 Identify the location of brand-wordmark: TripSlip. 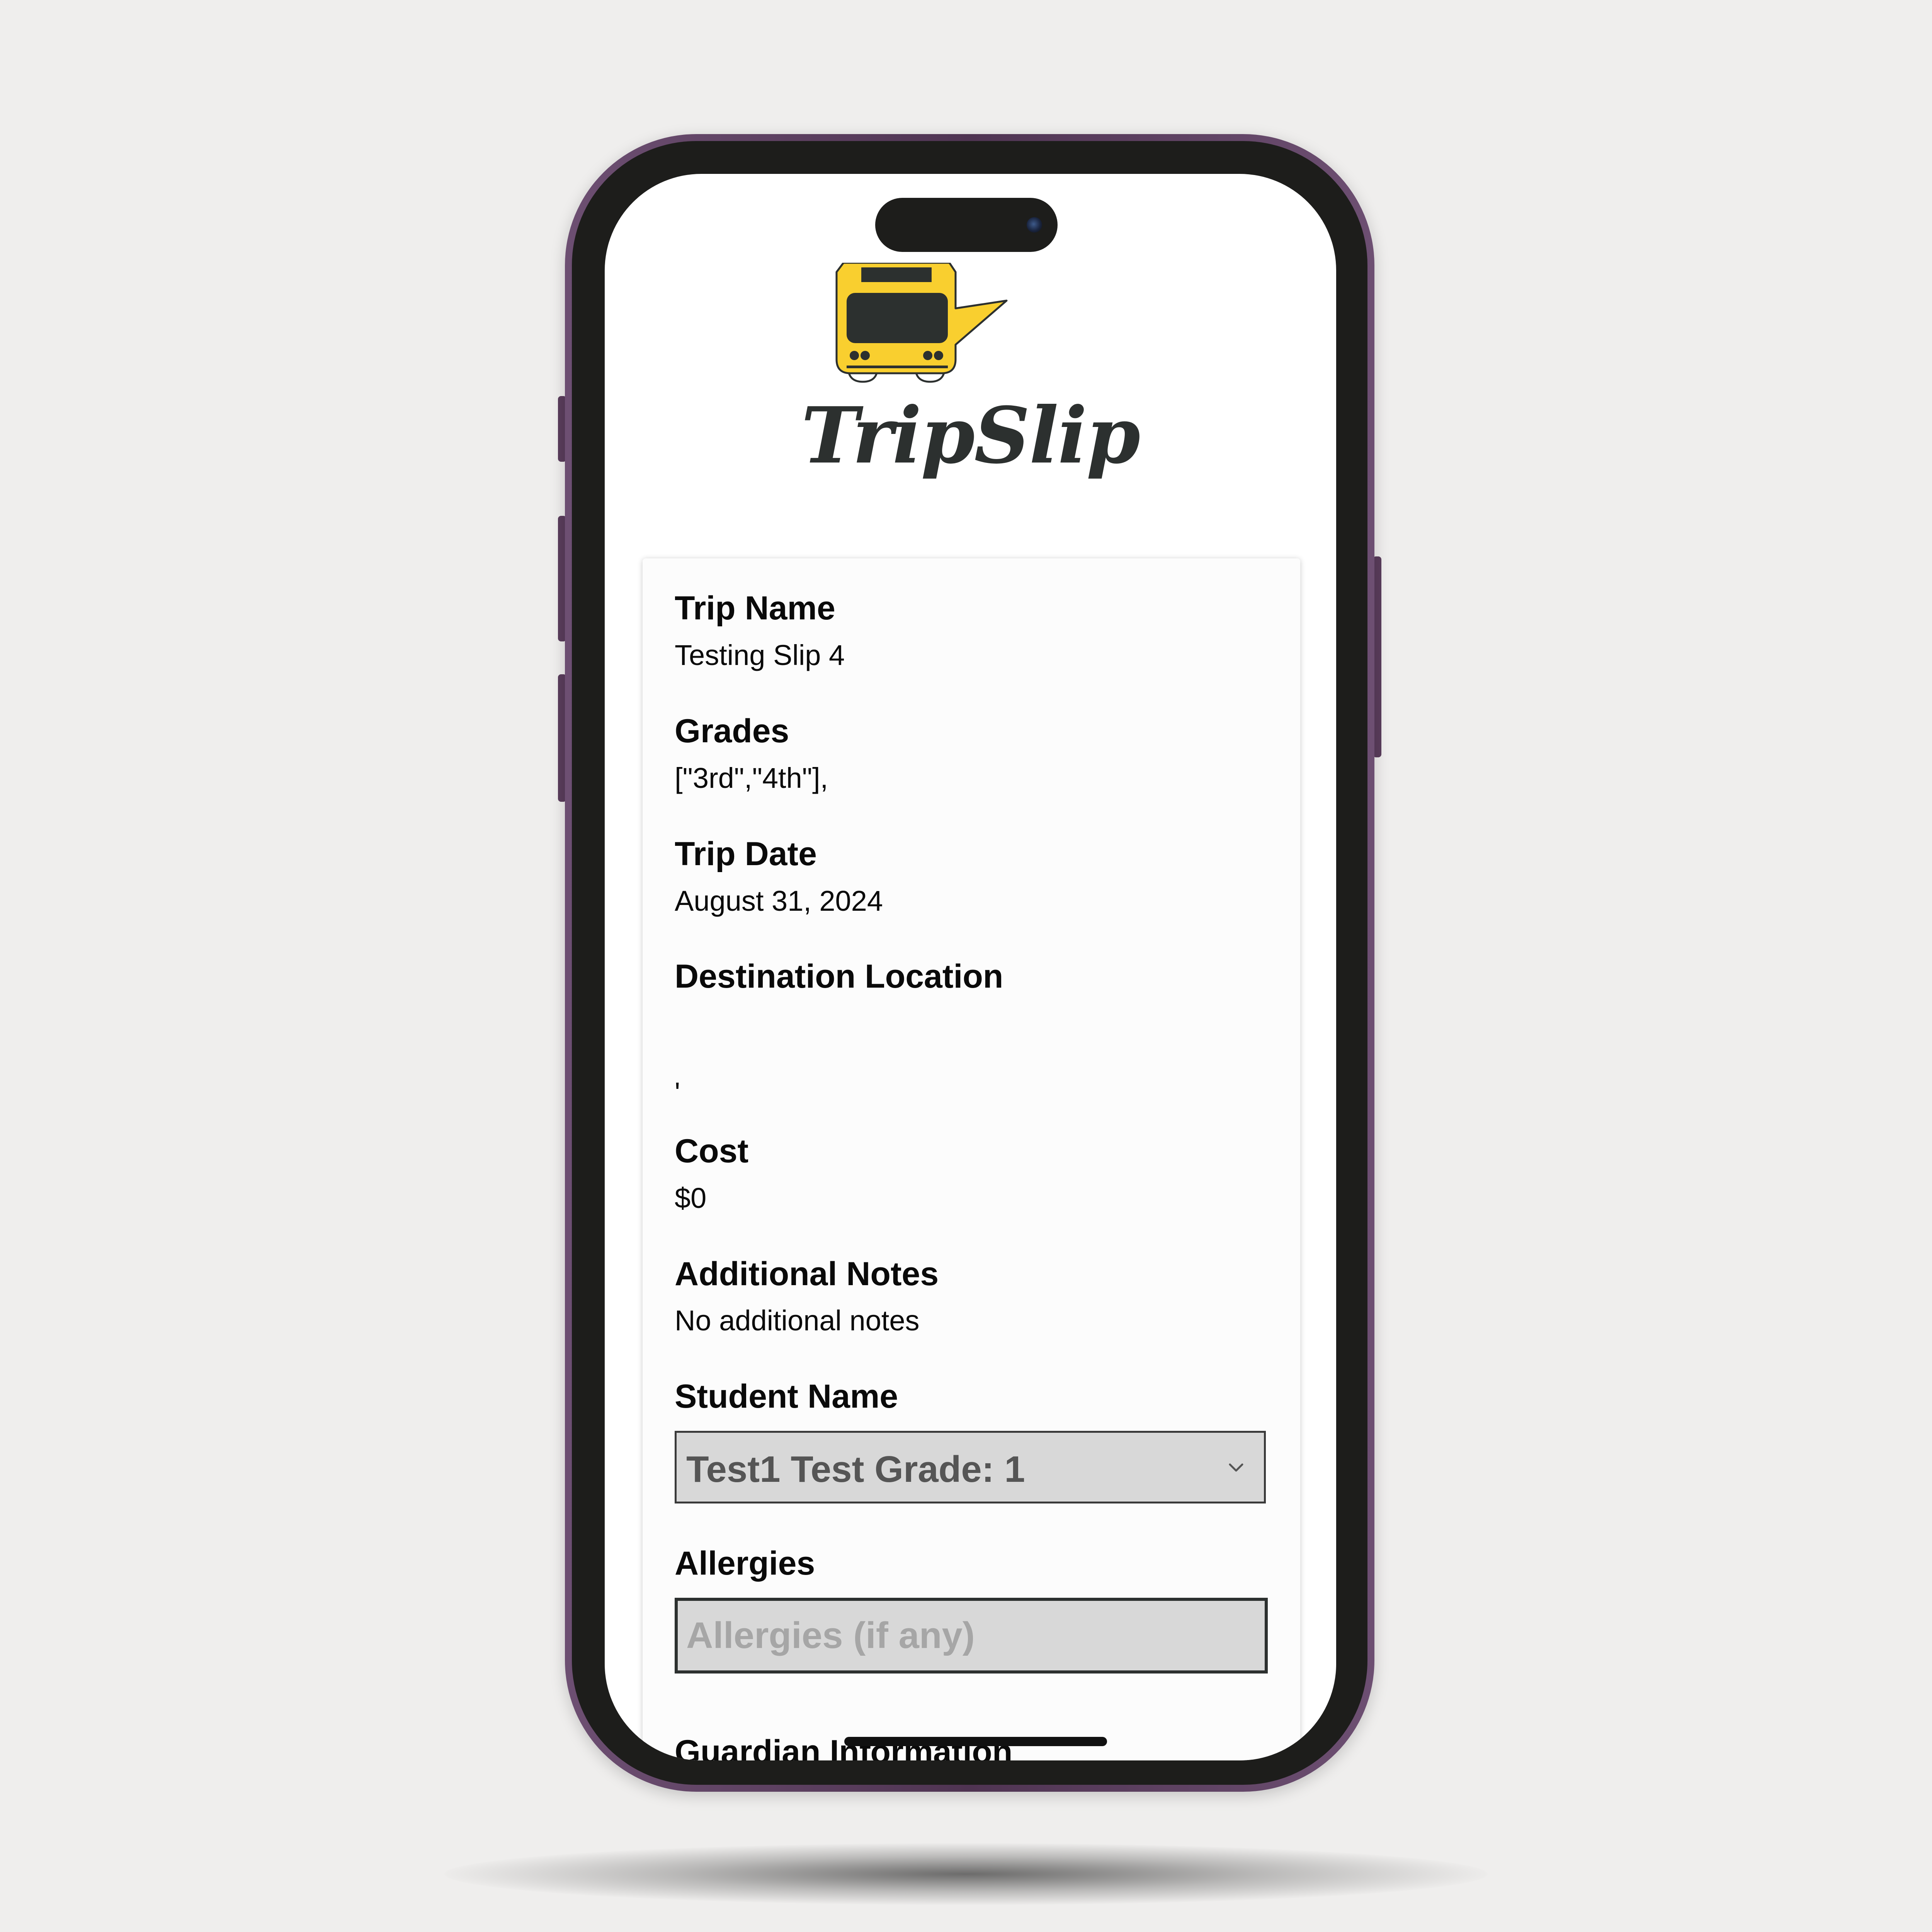
(971, 436).